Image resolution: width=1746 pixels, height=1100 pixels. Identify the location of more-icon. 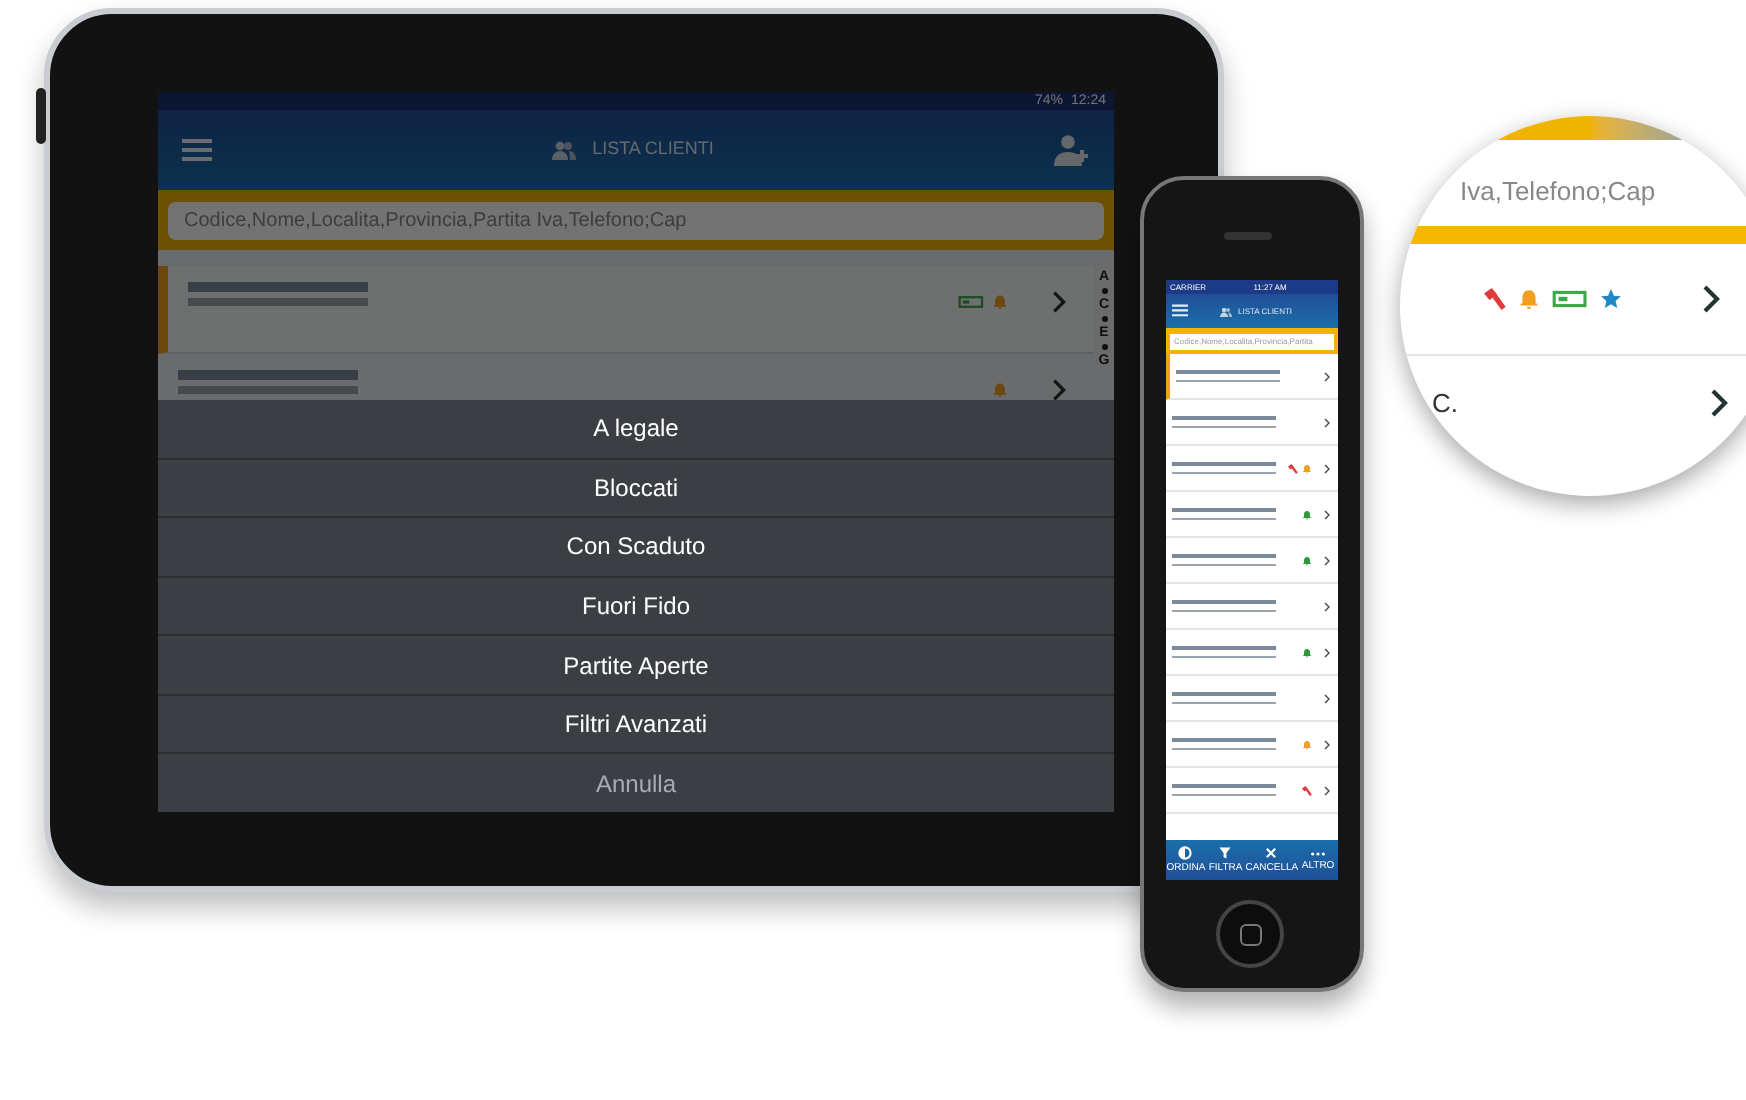
(1318, 853).